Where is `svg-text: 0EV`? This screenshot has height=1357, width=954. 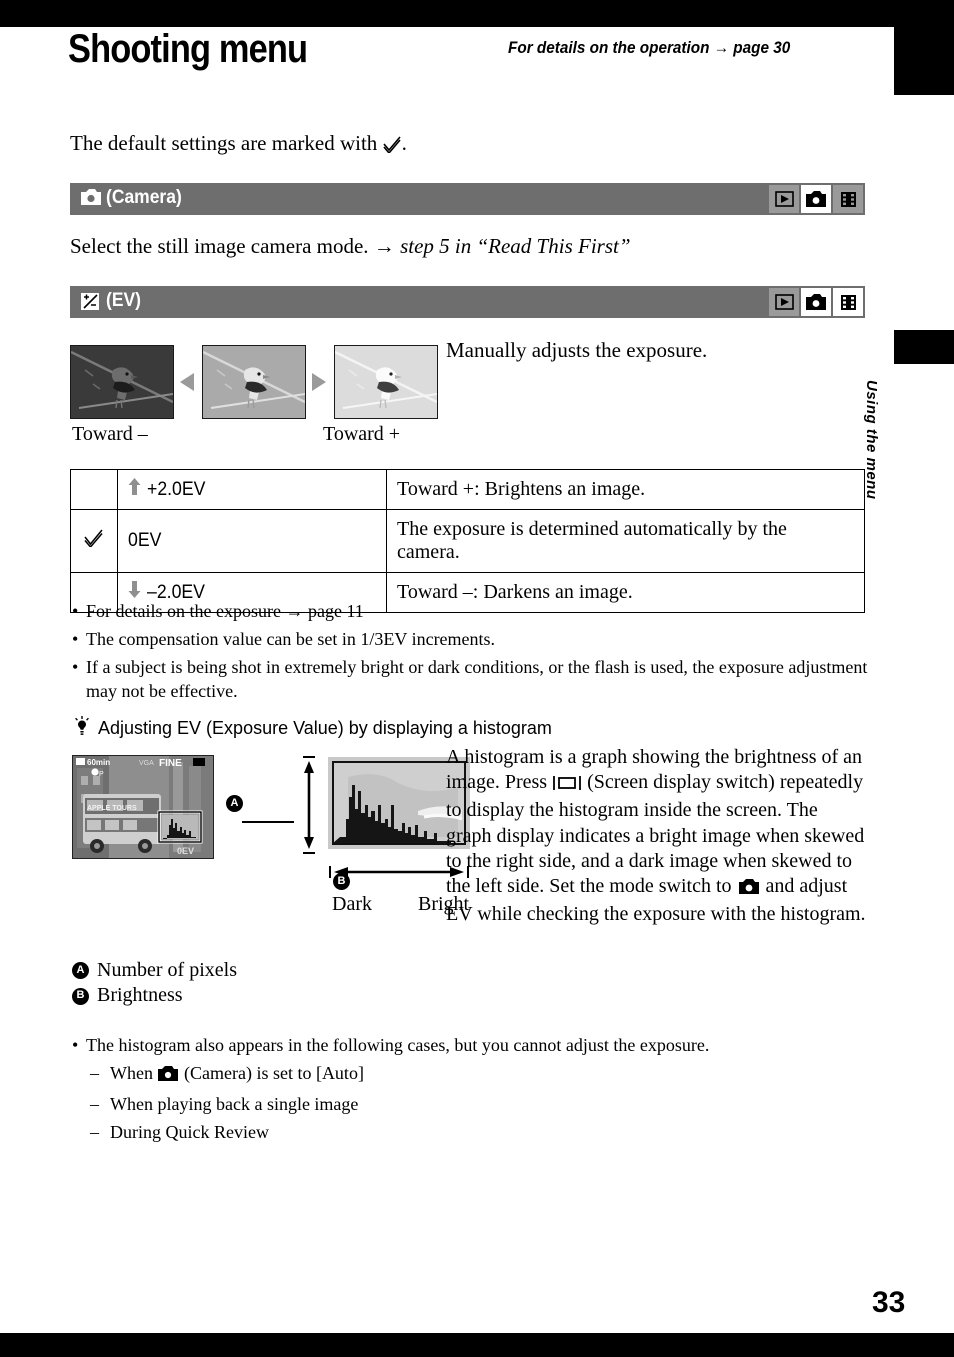 svg-text: 0EV is located at coordinates (185, 851).